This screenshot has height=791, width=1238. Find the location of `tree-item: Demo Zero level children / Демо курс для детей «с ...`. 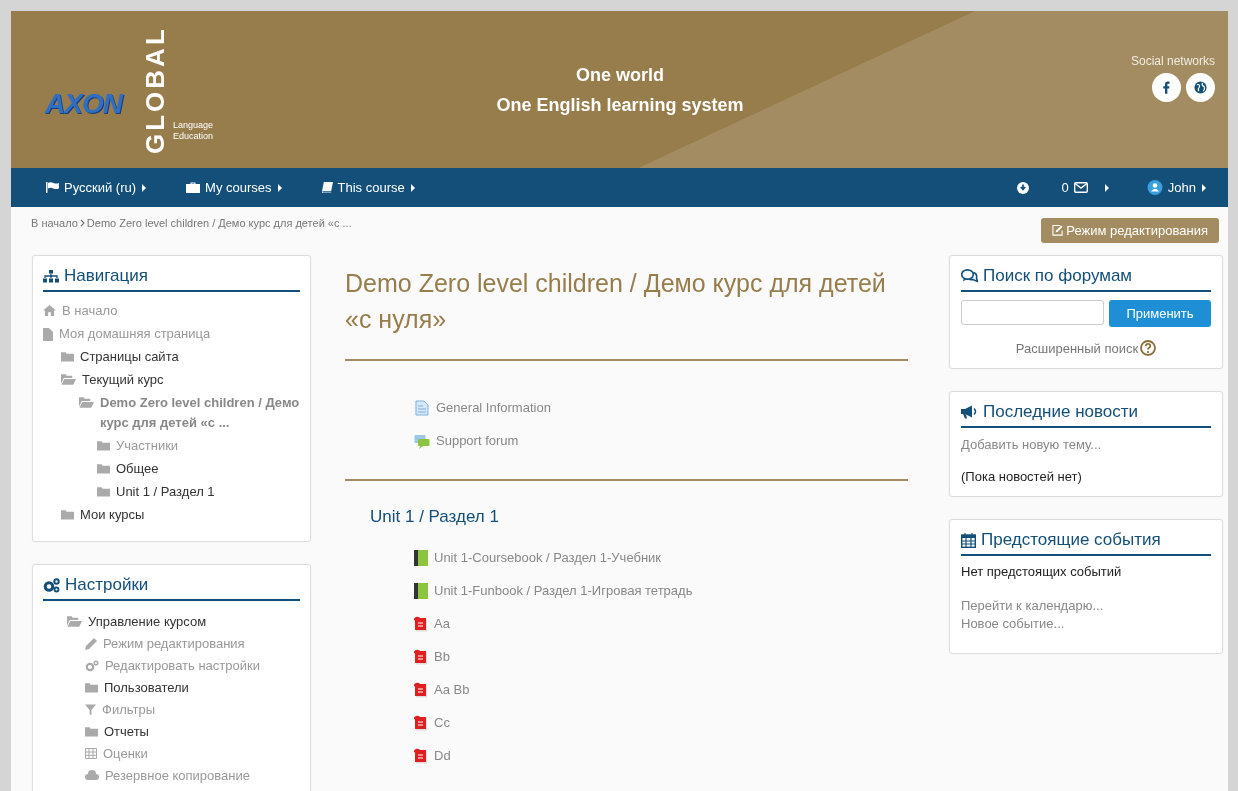

tree-item: Demo Zero level children / Демо курс для детей «с ... is located at coordinates (200, 413).